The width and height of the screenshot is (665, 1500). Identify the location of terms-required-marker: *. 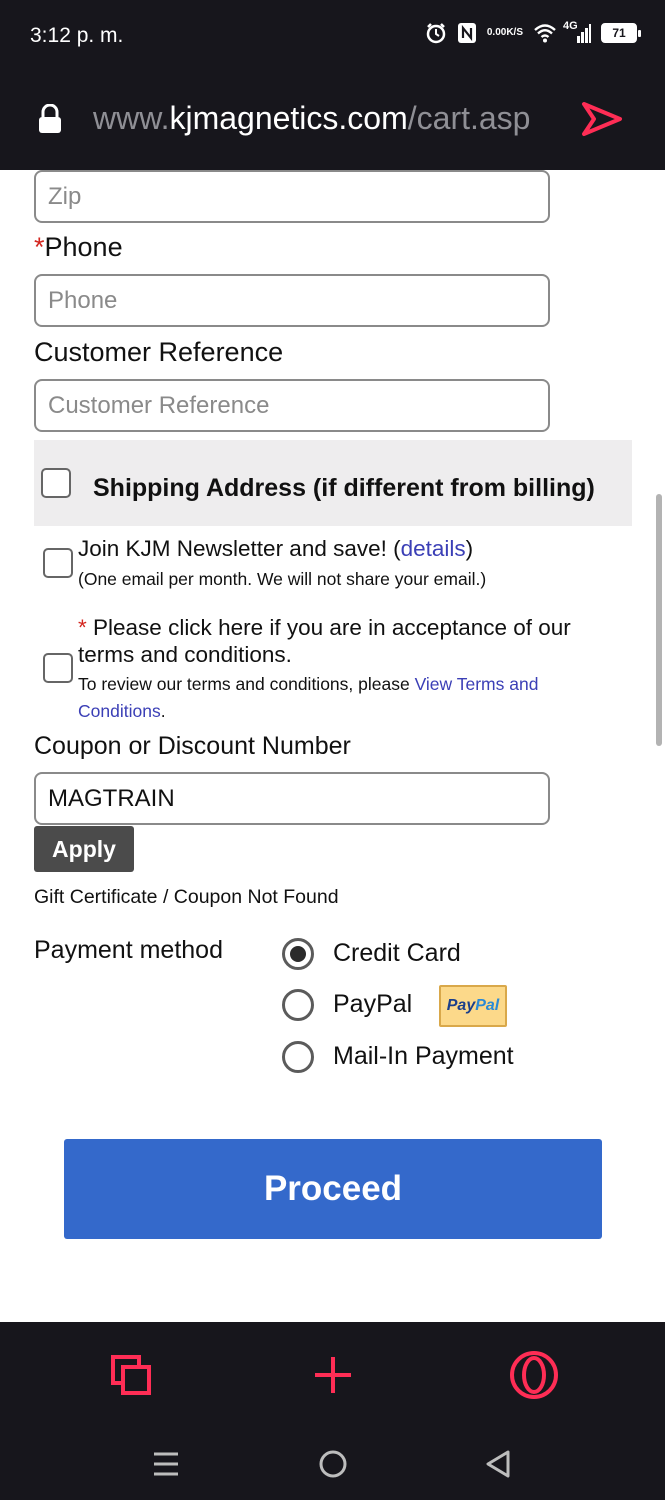
(82, 627).